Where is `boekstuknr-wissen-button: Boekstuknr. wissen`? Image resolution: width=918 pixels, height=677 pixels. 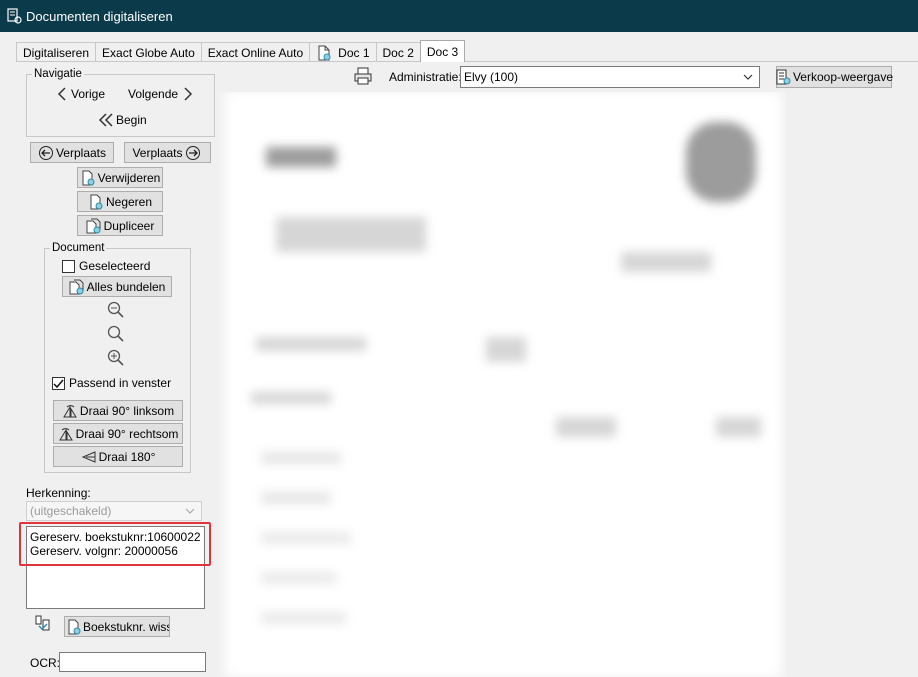 boekstuknr-wissen-button: Boekstuknr. wissen is located at coordinates (117, 626).